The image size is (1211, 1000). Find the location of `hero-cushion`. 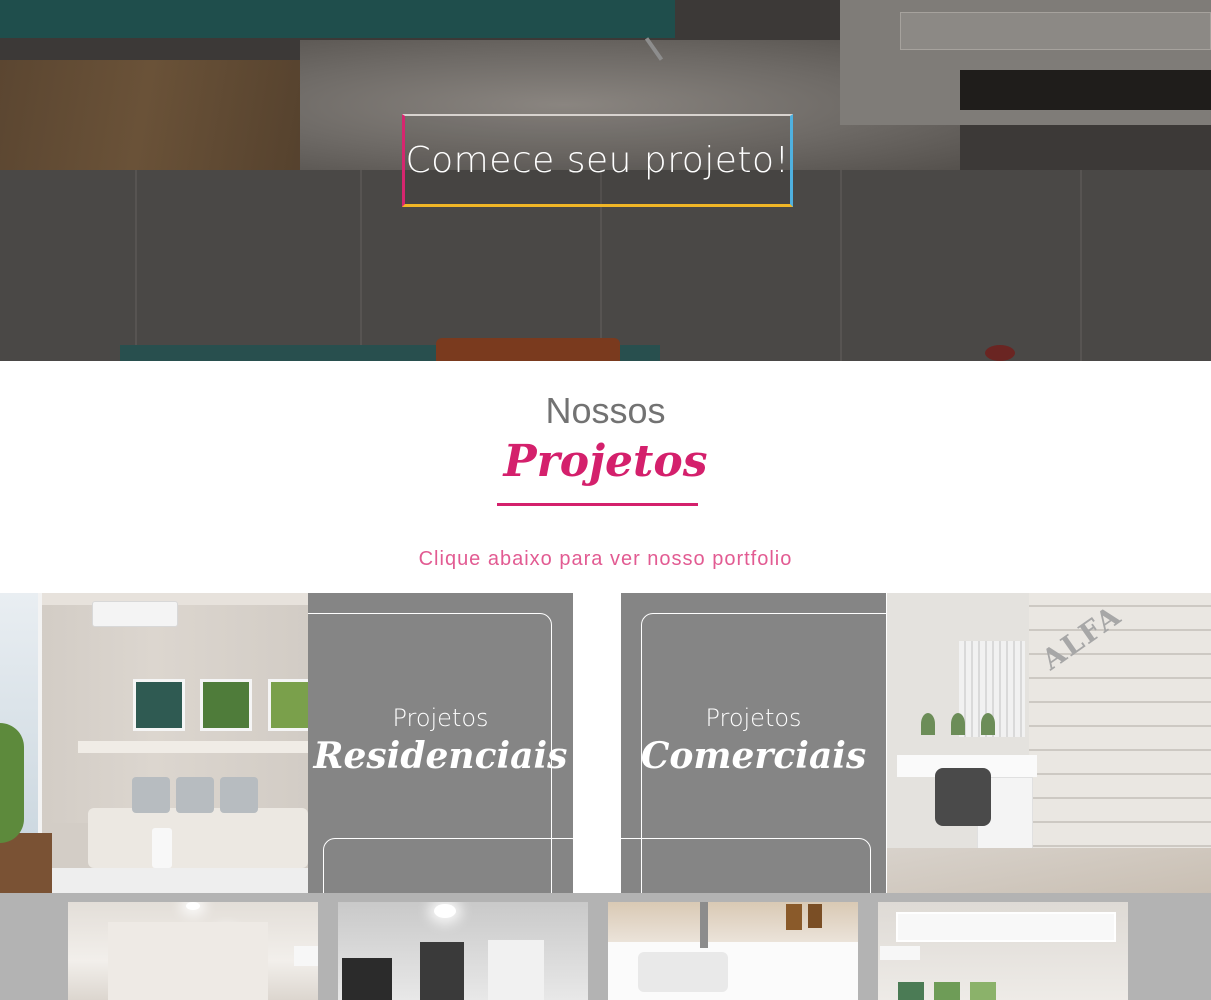

hero-cushion is located at coordinates (528, 349).